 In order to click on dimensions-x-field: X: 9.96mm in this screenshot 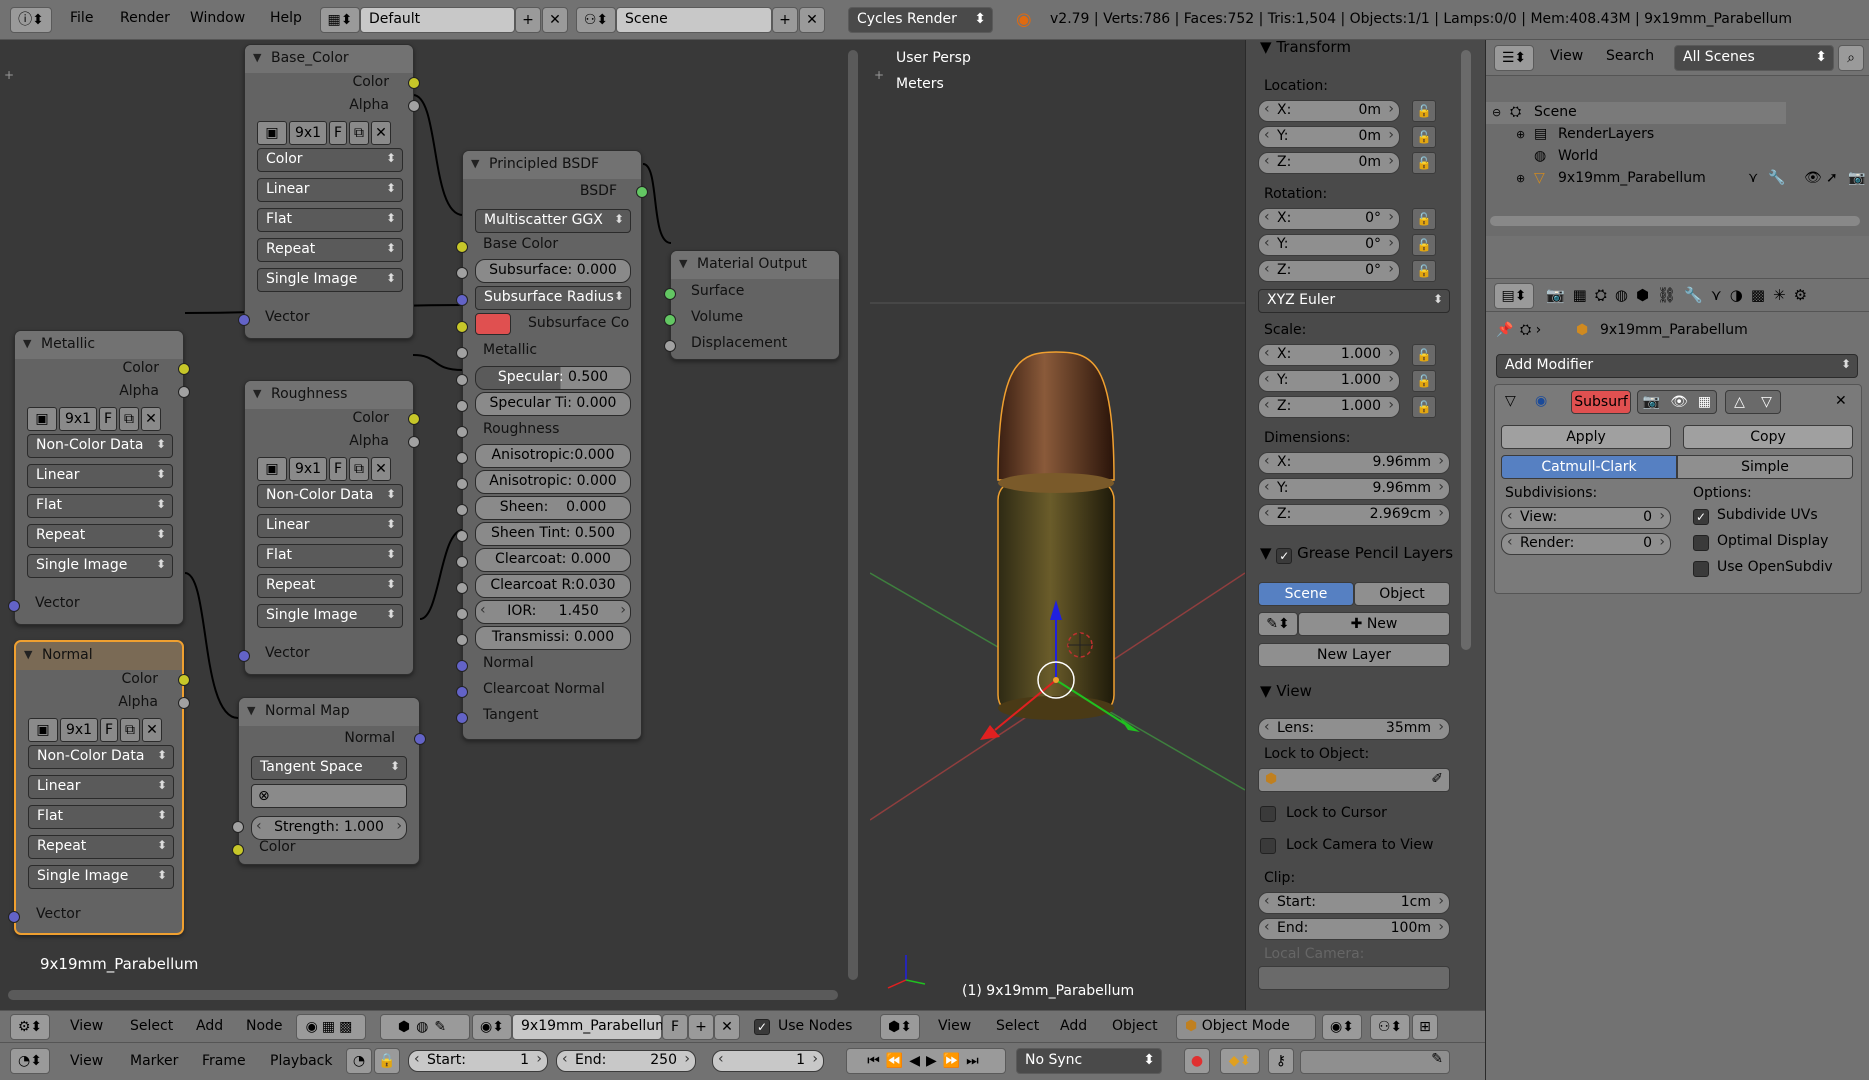, I will do `click(1354, 463)`.